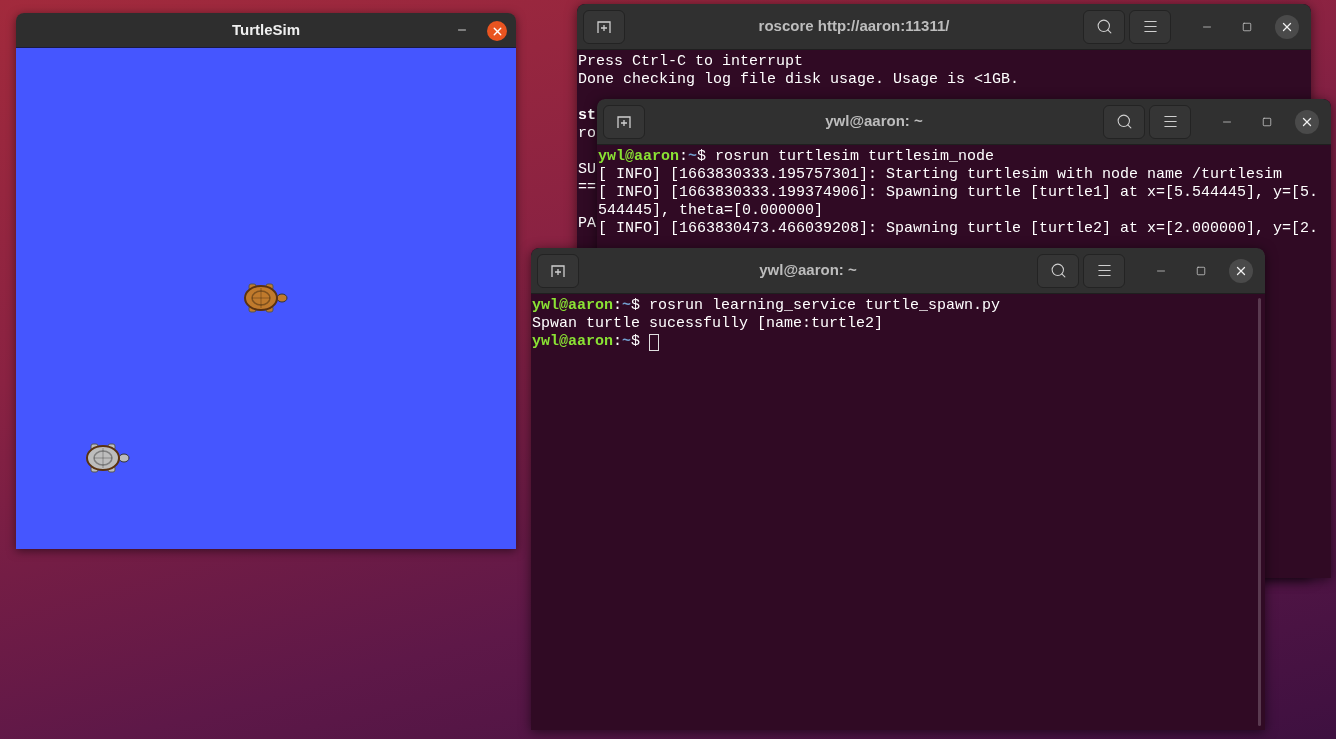  What do you see at coordinates (958, 228) in the screenshot?
I see `output-text: [ INFO] [1663830473.466039208]: Spawning turtle [turtle2] at x=[2.000000], y=[2.` at bounding box center [958, 228].